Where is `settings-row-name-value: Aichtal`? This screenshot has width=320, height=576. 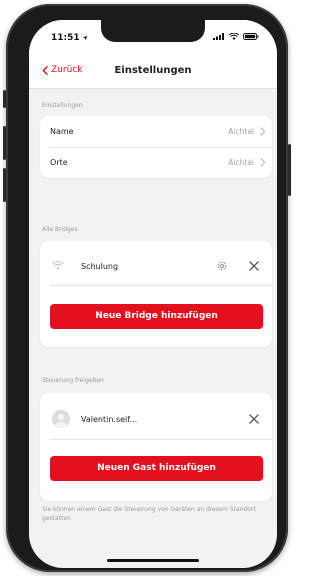
settings-row-name-value: Aichtal is located at coordinates (241, 131).